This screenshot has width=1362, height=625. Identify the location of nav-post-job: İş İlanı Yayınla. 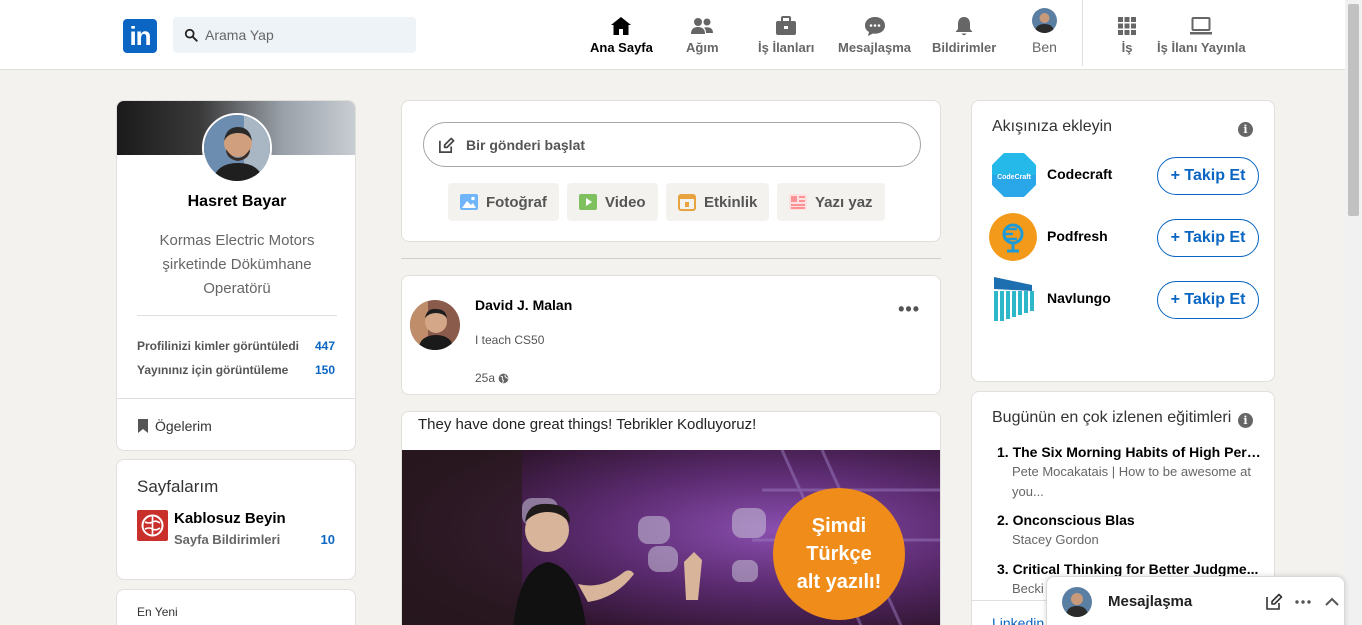
(1201, 34).